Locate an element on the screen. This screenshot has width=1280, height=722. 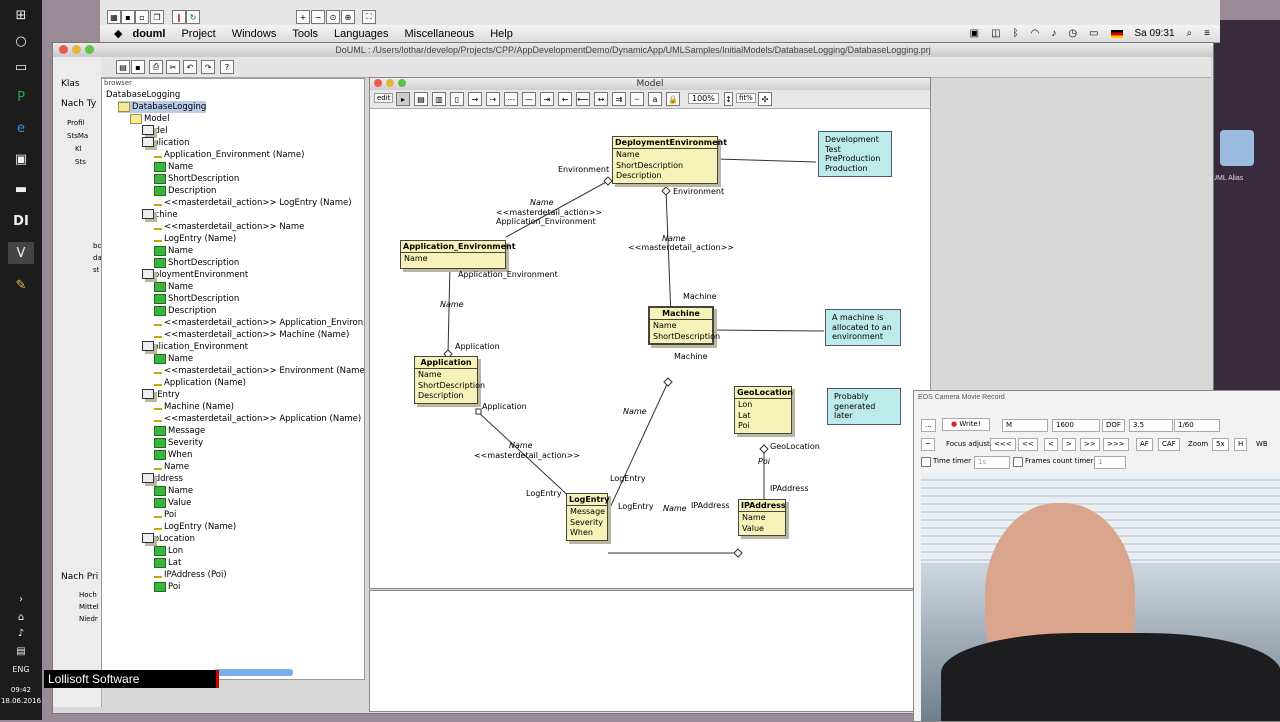
class-logentry: LogEntry Message Severity When is located at coordinates (587, 517).